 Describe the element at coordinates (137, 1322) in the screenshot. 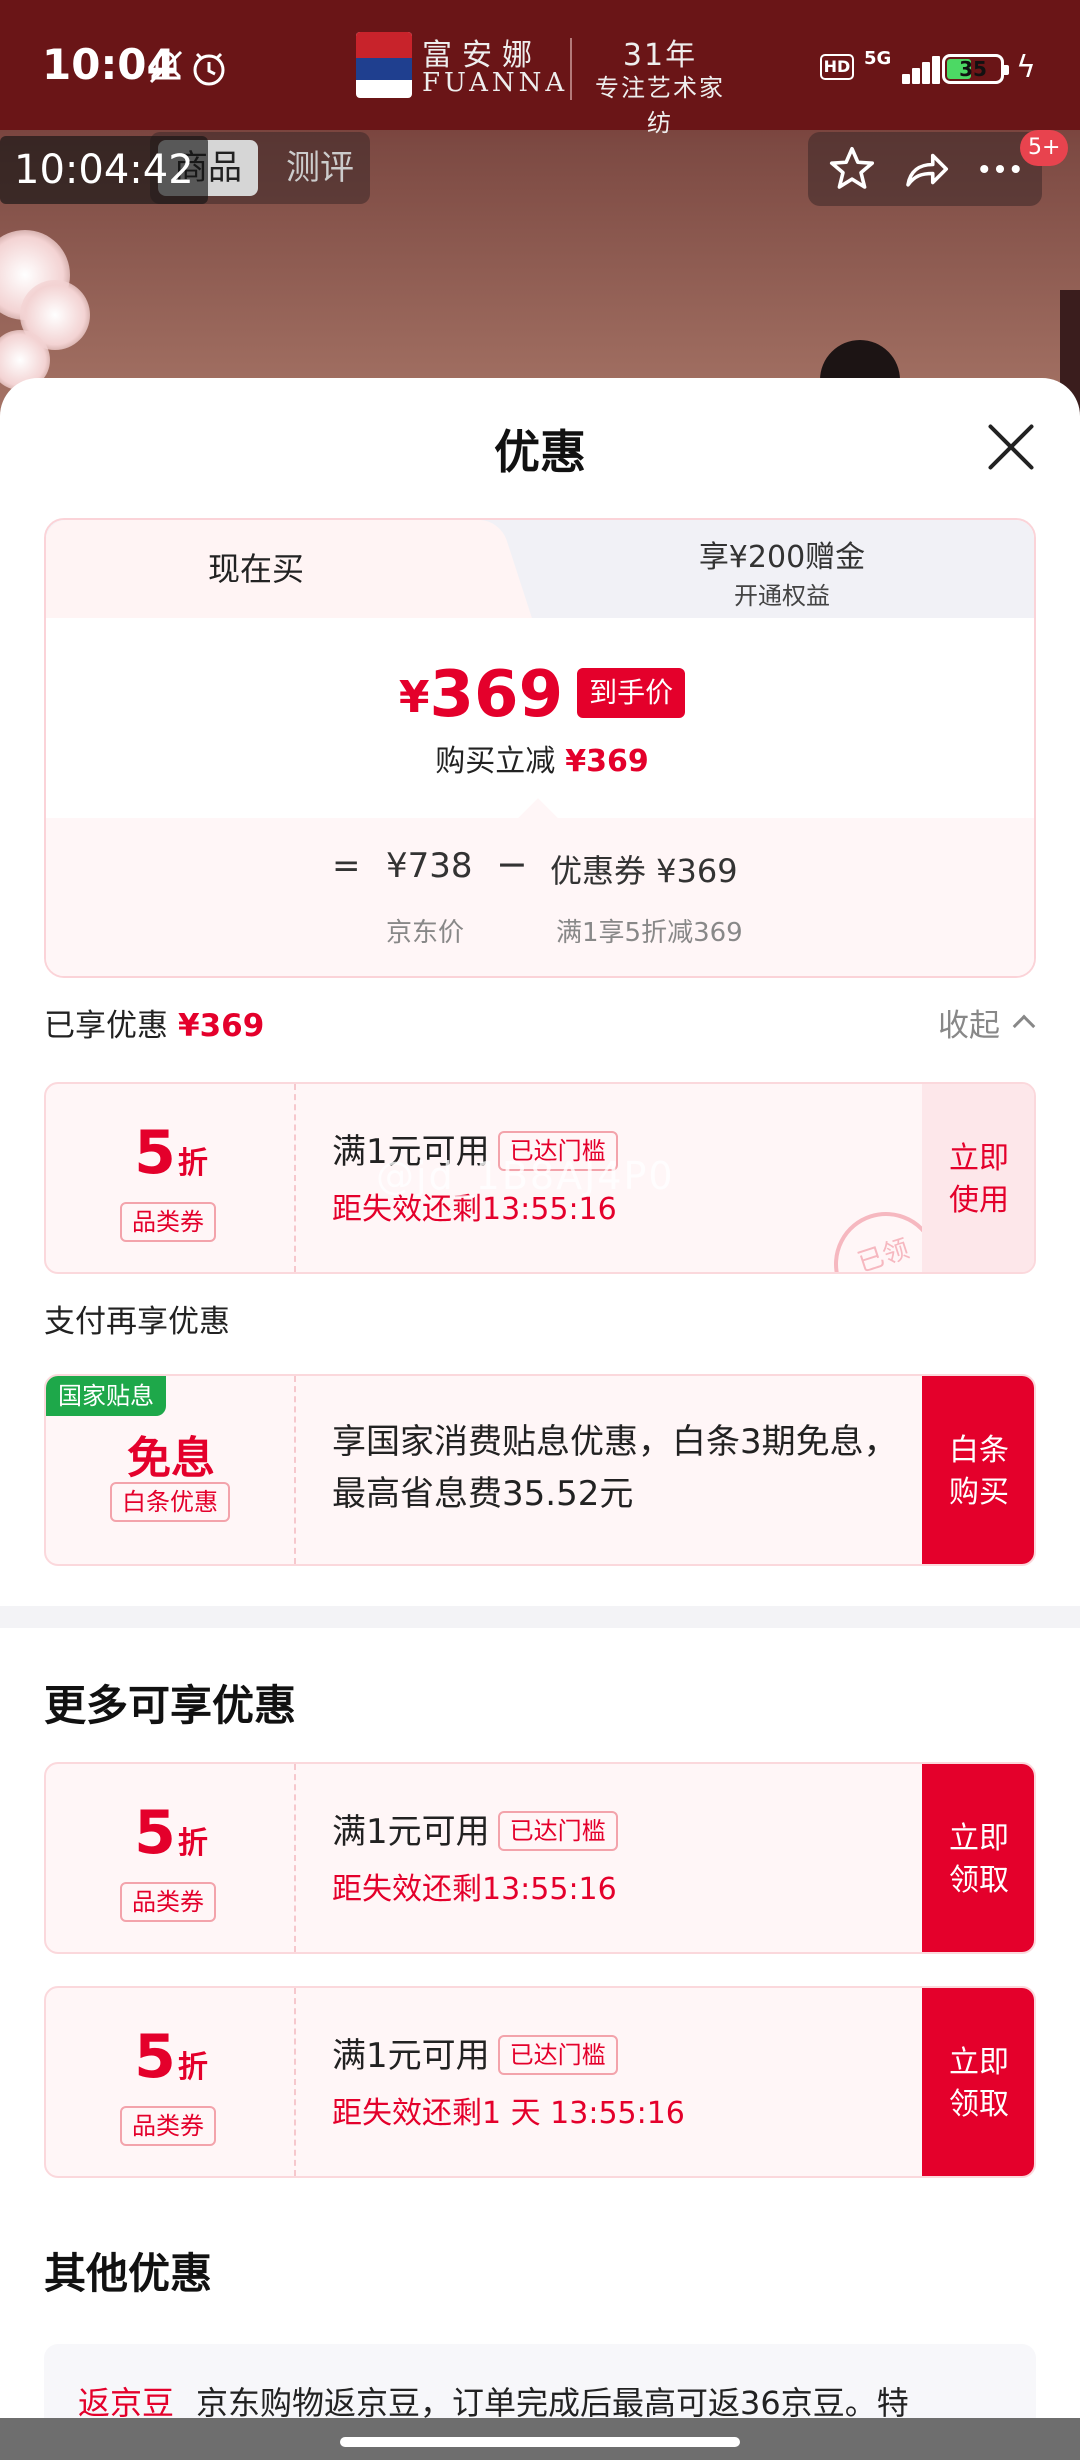

I see `pay-section-title: 支付再享优惠` at that location.